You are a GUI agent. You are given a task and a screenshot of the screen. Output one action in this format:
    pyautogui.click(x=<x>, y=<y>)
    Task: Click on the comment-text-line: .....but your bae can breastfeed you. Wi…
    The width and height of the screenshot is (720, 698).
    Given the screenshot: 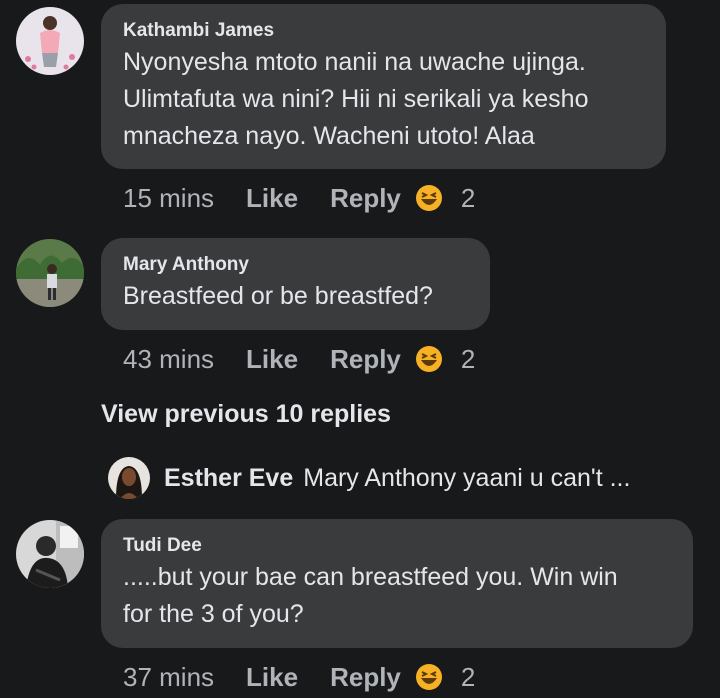 What is the action you would take?
    pyautogui.click(x=370, y=577)
    